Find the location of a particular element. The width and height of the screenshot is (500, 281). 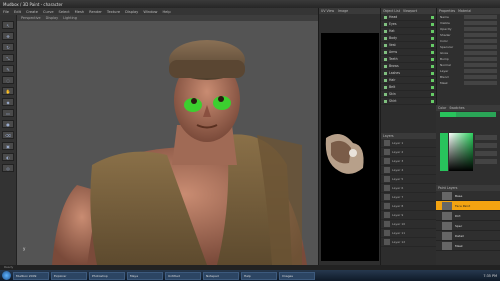

grab-tool-icon: ✋ is located at coordinates (8, 91).